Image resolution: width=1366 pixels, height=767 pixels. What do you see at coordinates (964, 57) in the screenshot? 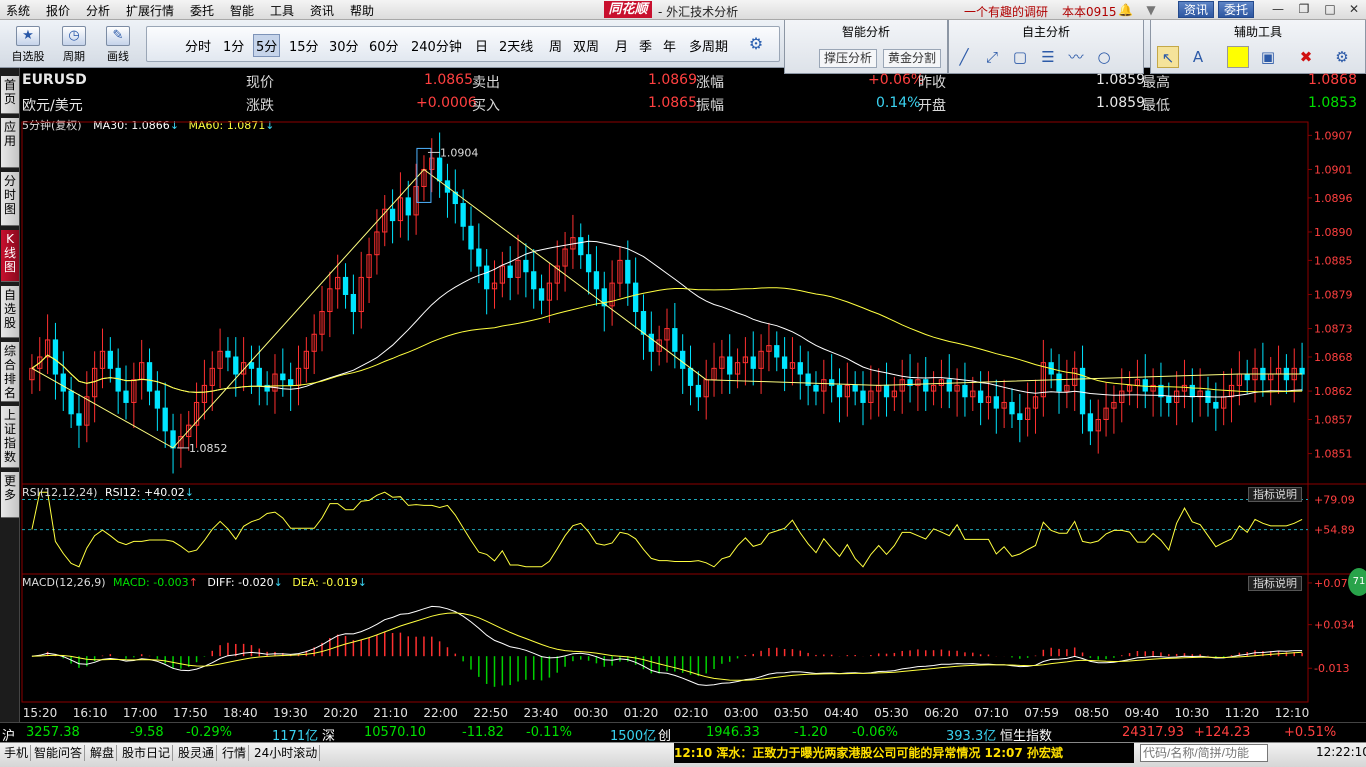
I see `line-tool-icon: ╱` at bounding box center [964, 57].